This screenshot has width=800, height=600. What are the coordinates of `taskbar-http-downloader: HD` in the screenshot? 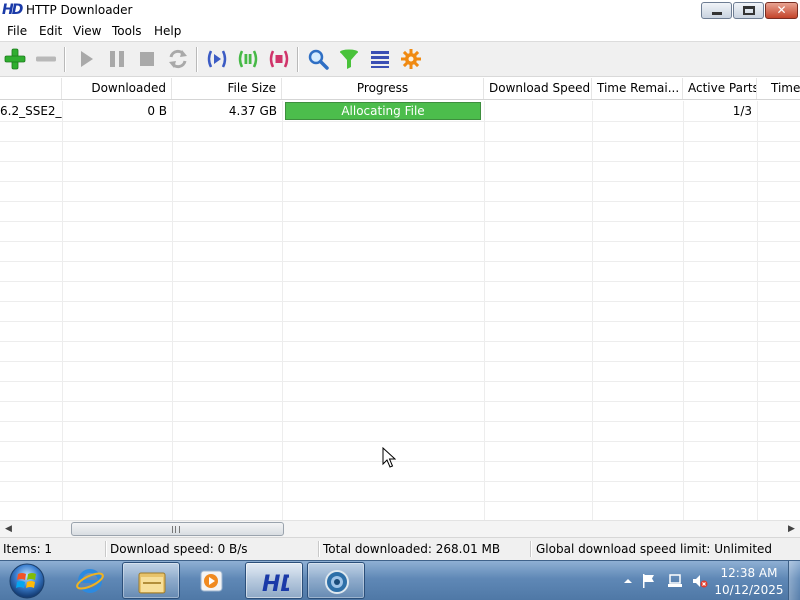 It's located at (274, 580).